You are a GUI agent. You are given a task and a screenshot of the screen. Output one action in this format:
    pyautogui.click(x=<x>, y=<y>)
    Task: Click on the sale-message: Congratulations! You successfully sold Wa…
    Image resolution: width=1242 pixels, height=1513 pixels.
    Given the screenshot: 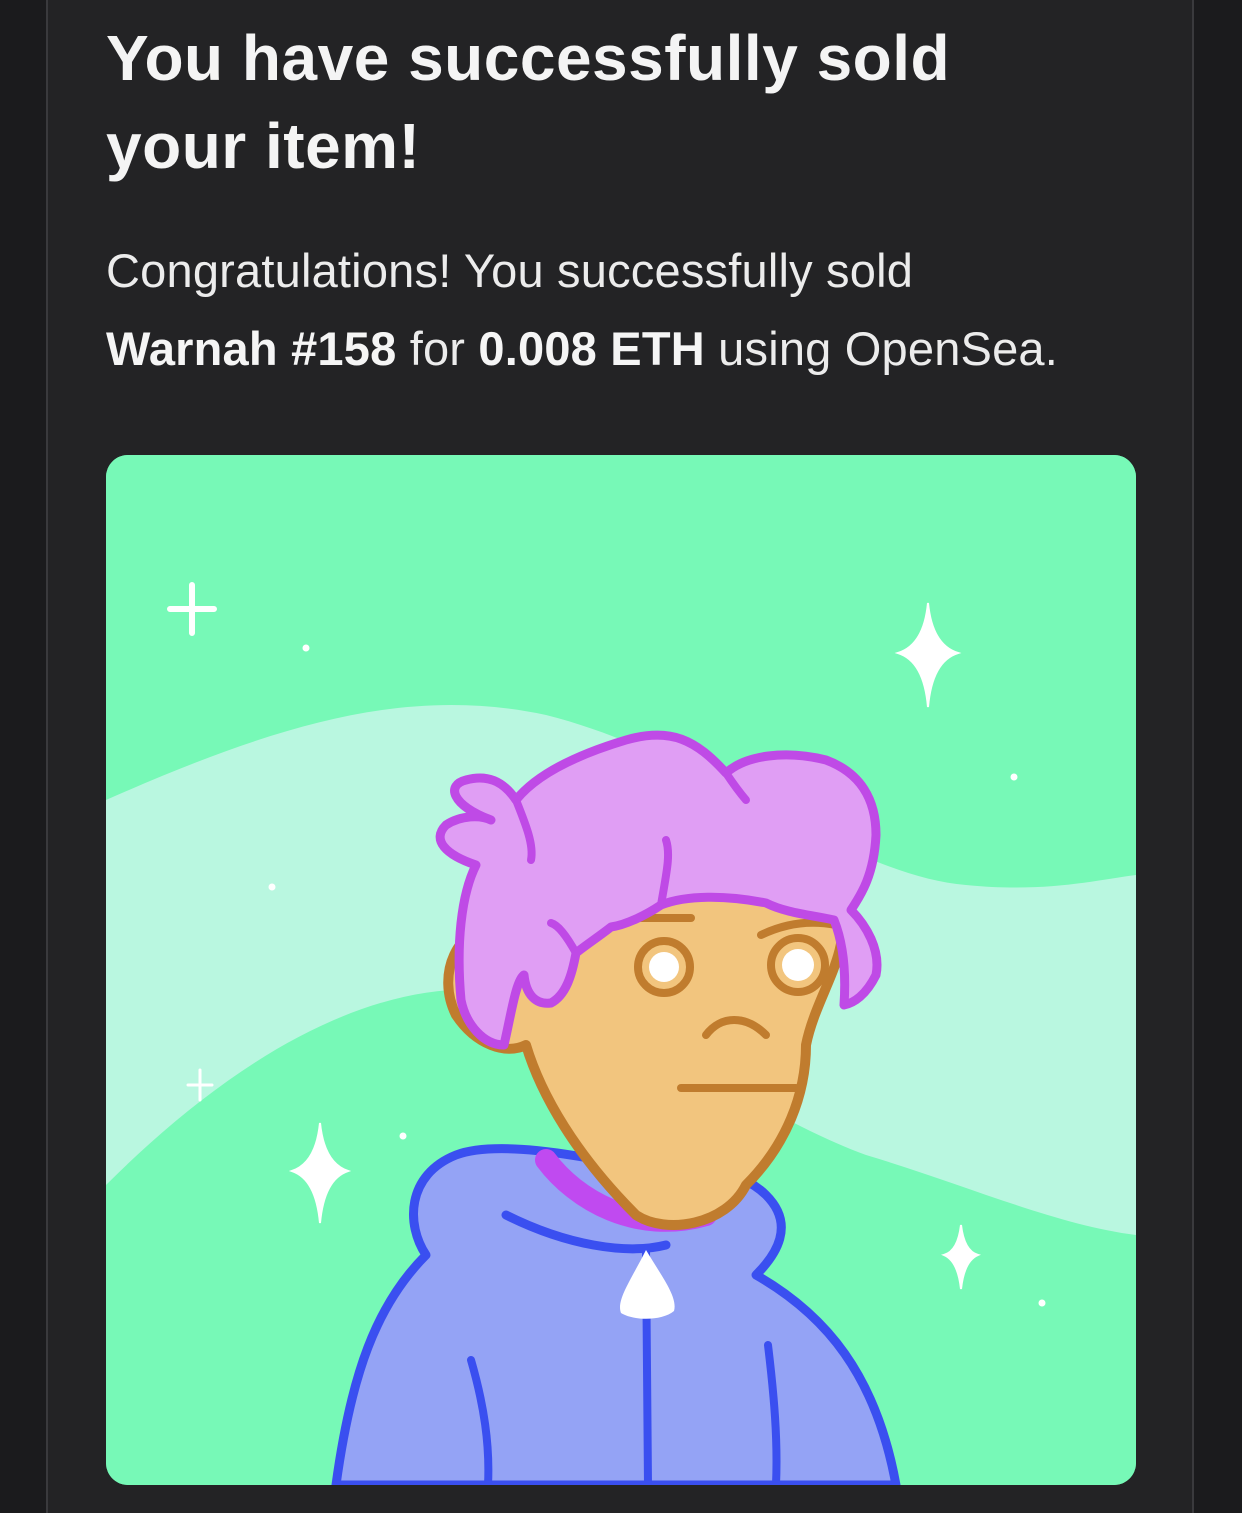 What is the action you would take?
    pyautogui.click(x=636, y=310)
    